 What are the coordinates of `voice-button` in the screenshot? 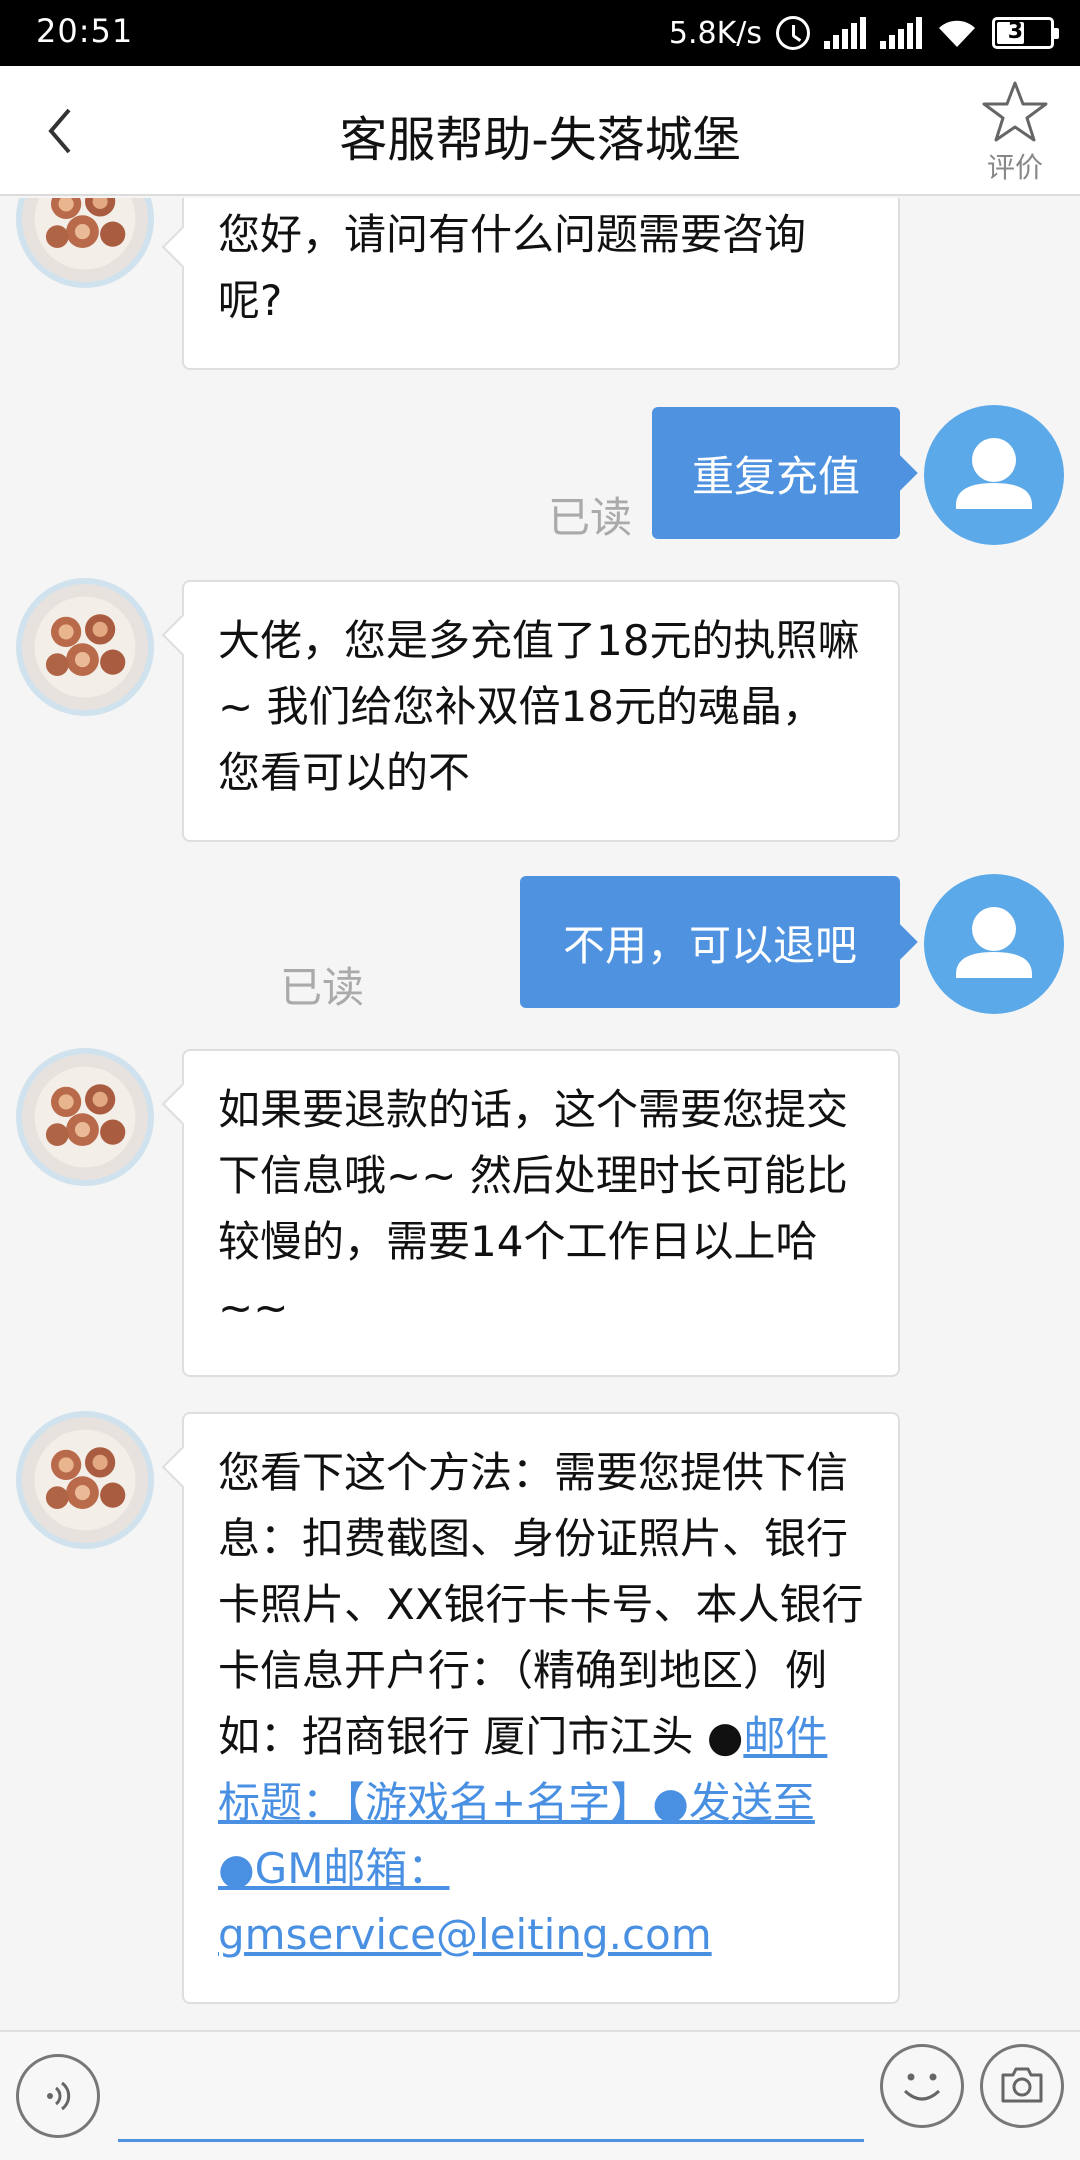 It's located at (58, 2096).